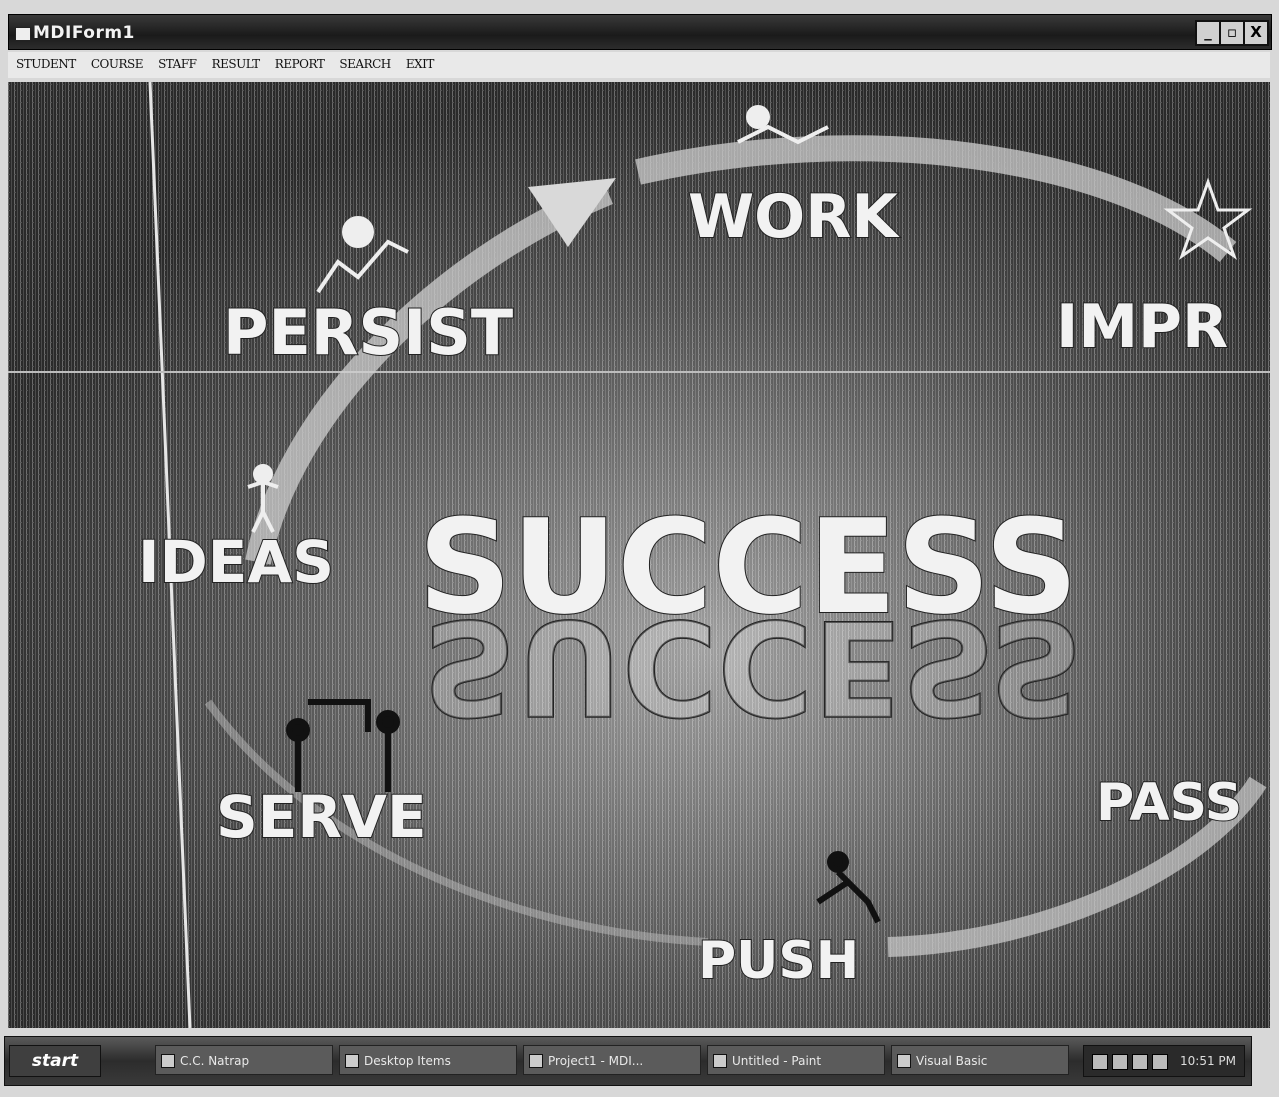  I want to click on taskbar-item: C.C. Natrap, so click(244, 1060).